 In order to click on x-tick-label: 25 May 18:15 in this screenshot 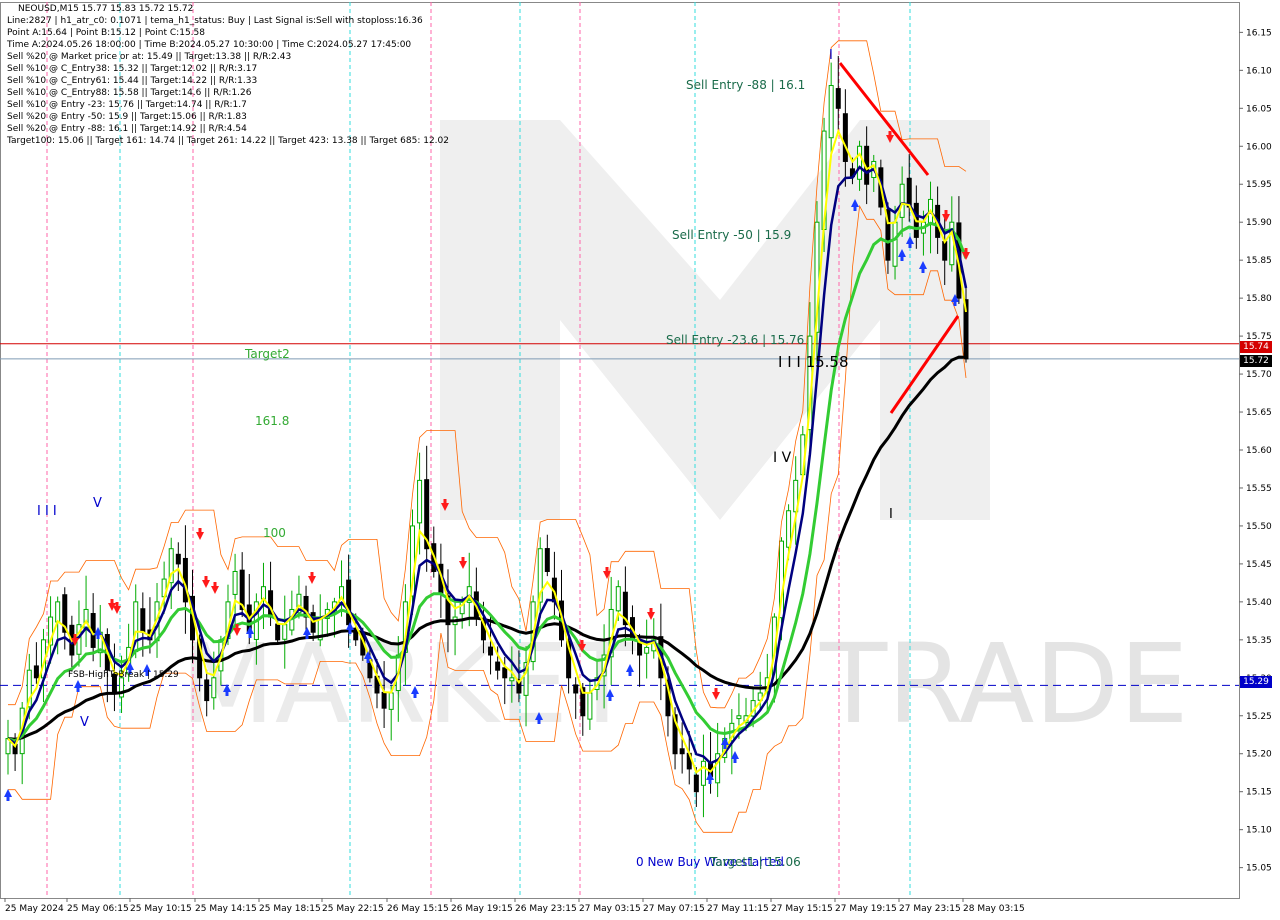, I will do `click(290, 909)`.